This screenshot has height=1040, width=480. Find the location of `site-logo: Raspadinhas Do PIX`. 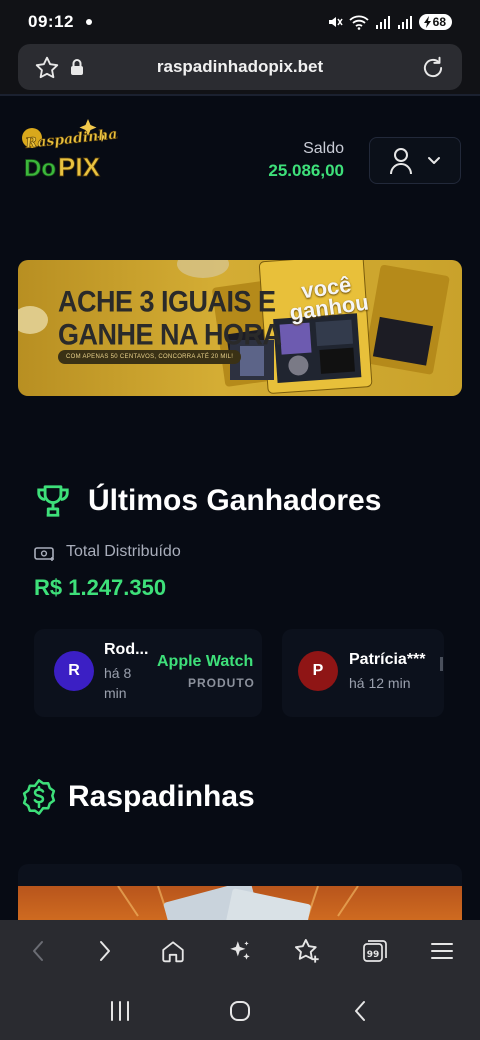

site-logo: Raspadinhas Do PIX is located at coordinates (72, 151).